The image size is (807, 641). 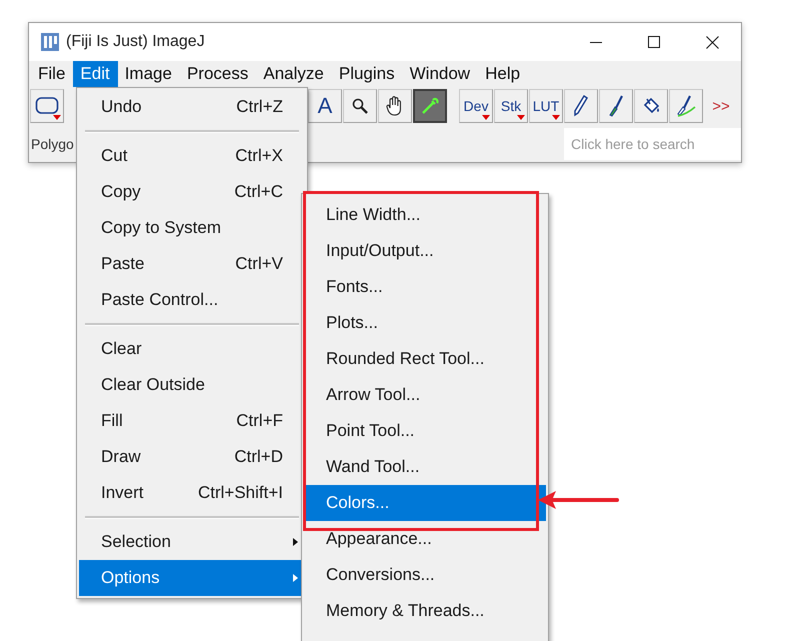 I want to click on shortcut-text: Ctrl+V, so click(x=259, y=264).